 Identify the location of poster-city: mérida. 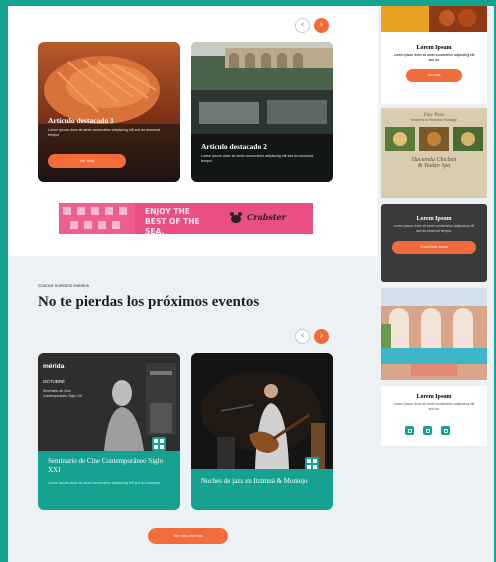
(54, 366).